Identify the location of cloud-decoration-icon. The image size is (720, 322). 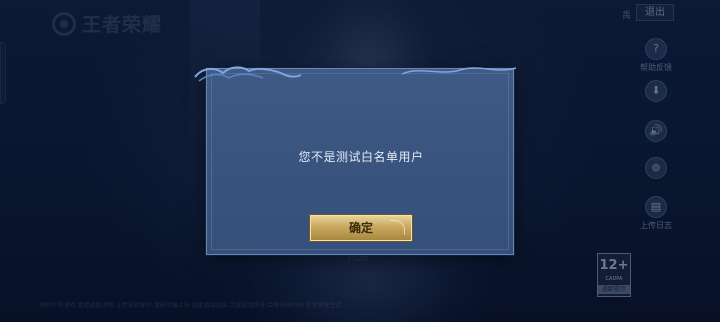
(248, 74).